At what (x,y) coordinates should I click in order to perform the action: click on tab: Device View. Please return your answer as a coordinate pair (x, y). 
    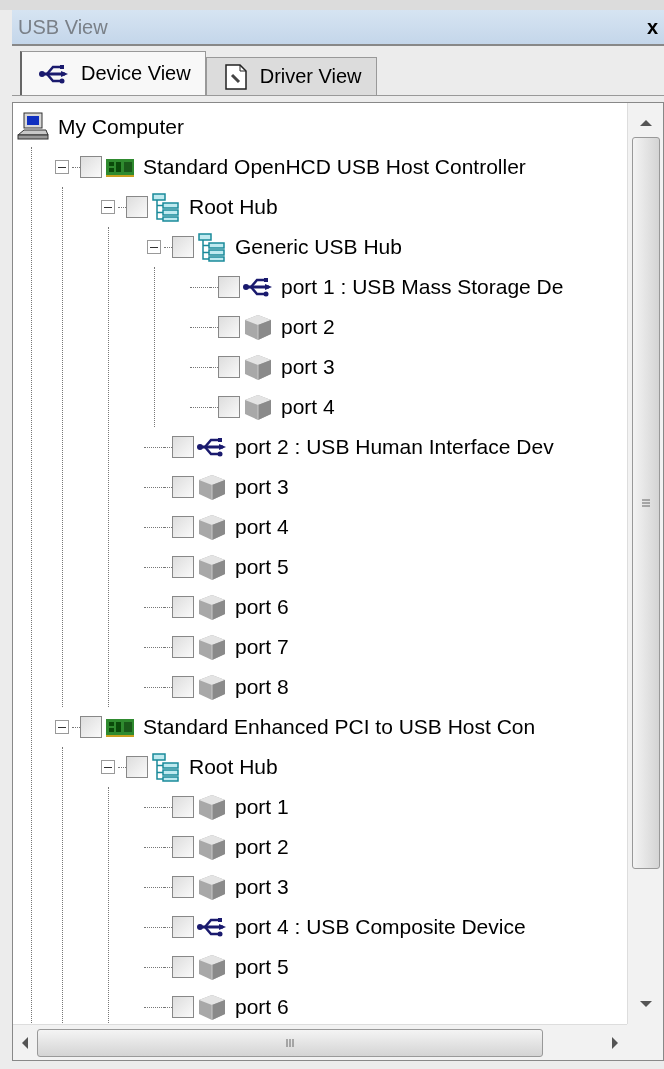
    Looking at the image, I should click on (113, 73).